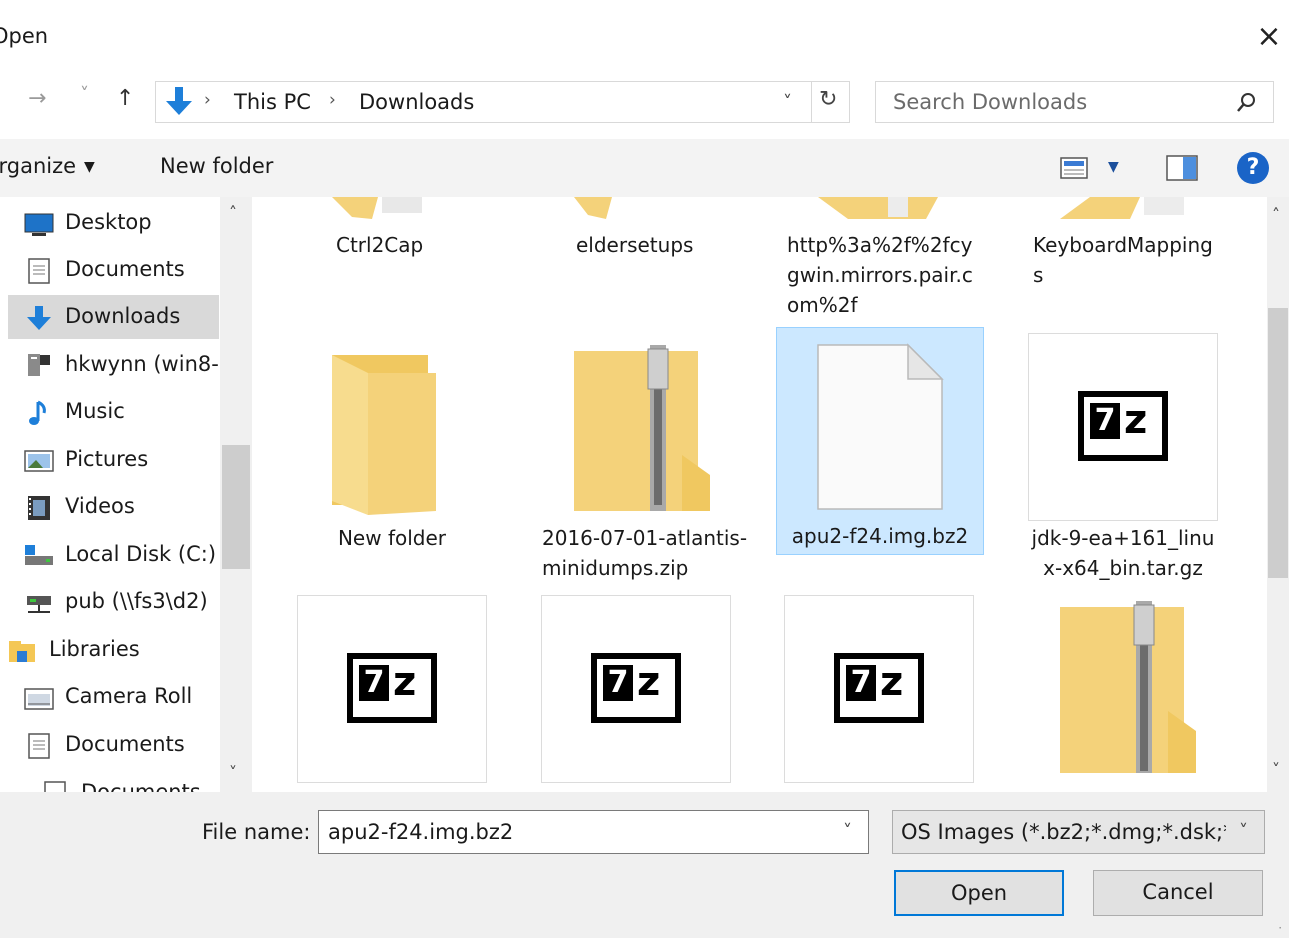 The image size is (1289, 938). What do you see at coordinates (392, 538) in the screenshot?
I see `file-name: New folder` at bounding box center [392, 538].